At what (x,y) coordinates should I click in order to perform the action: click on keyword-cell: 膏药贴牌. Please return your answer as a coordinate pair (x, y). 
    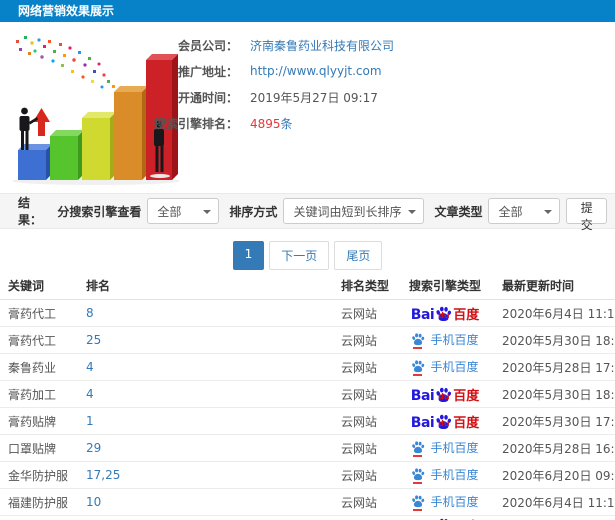
    Looking at the image, I should click on (32, 421).